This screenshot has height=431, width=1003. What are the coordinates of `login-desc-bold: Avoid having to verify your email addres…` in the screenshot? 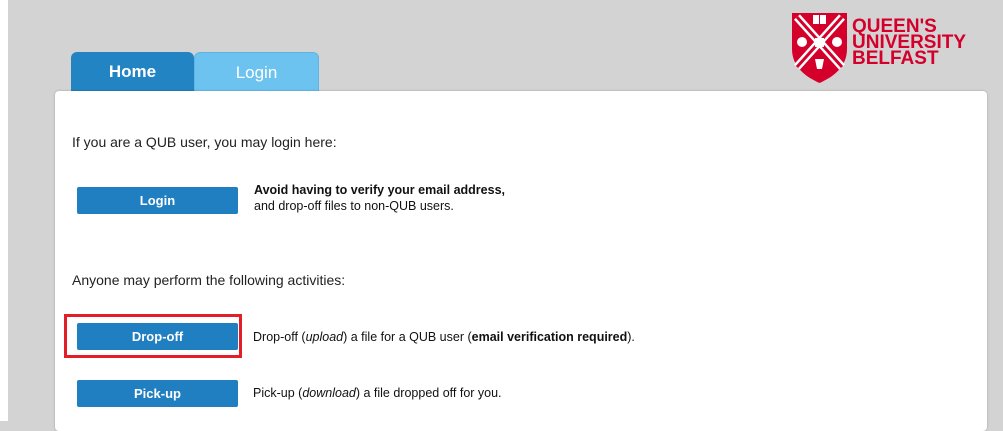 It's located at (380, 190).